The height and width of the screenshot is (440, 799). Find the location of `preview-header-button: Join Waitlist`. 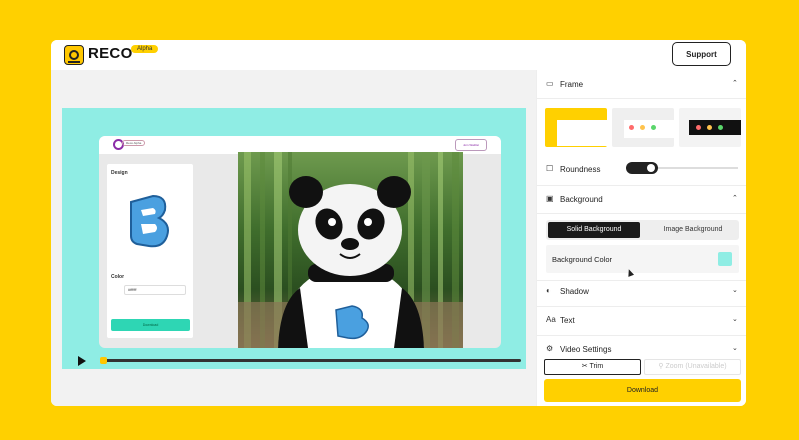

preview-header-button: Join Waitlist is located at coordinates (471, 145).